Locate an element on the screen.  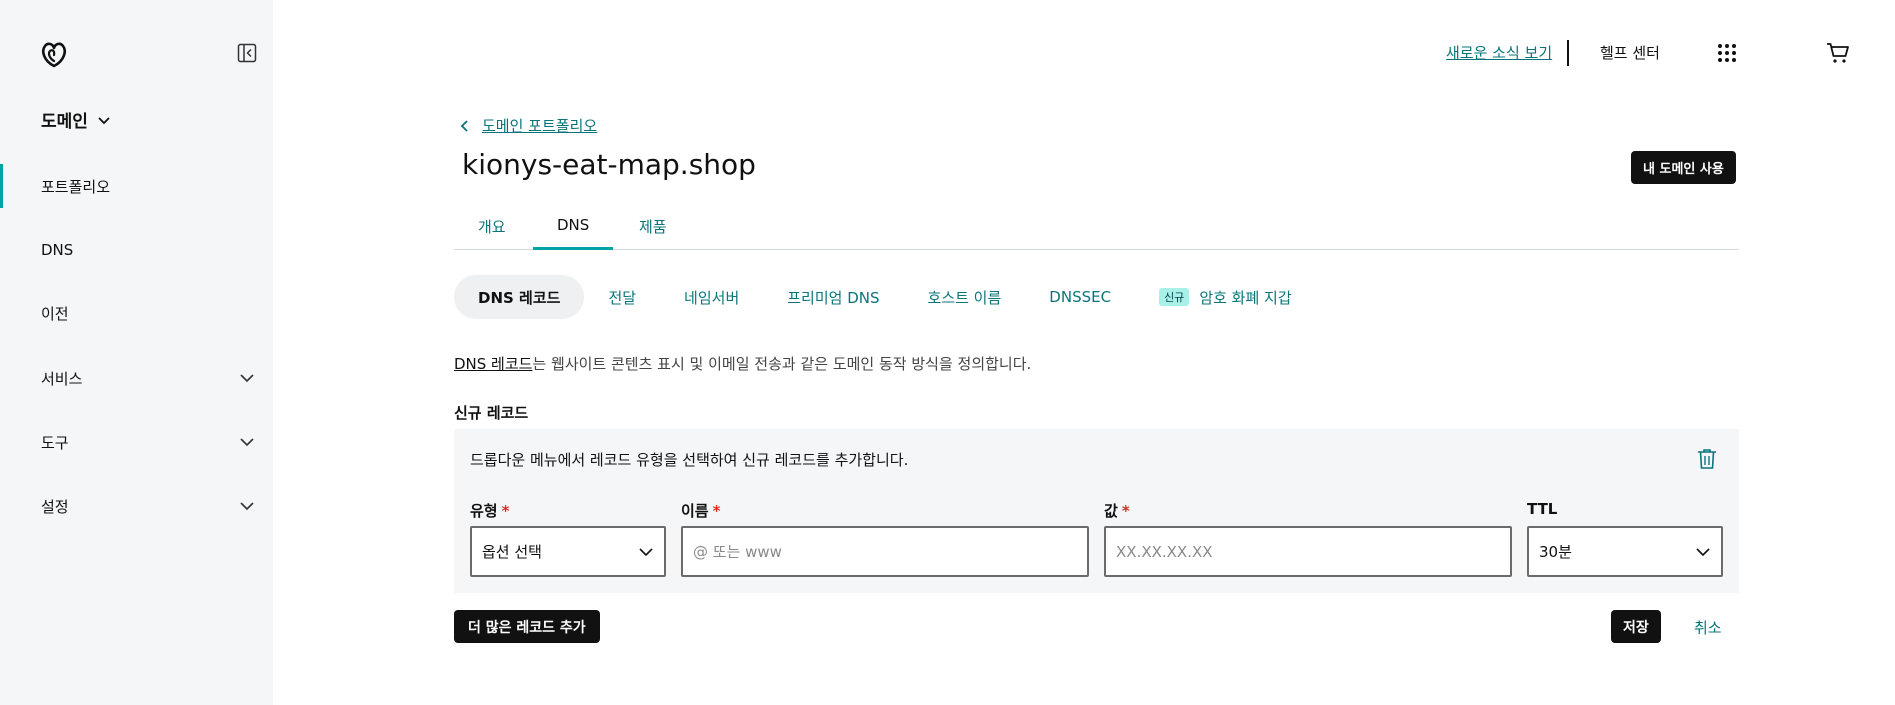
tab-dns: DNS is located at coordinates (573, 230).